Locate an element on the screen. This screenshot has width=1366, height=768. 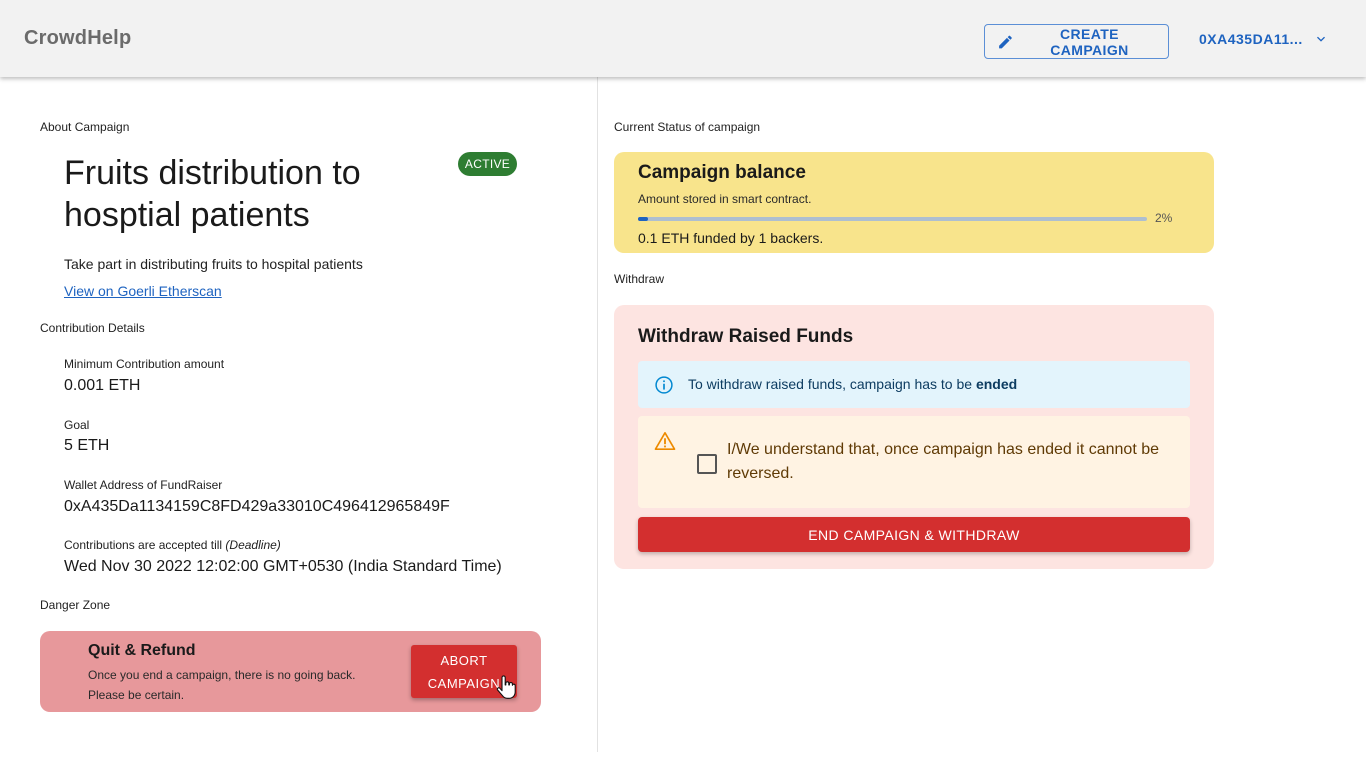
balance-subtitle: Amount stored in smart contract. is located at coordinates (725, 199).